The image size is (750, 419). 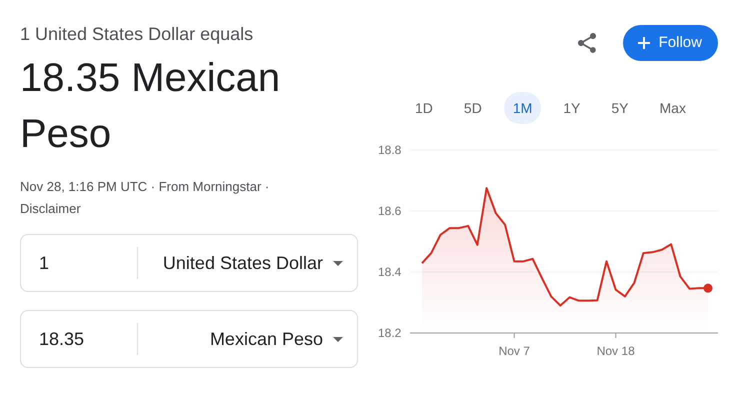 What do you see at coordinates (390, 211) in the screenshot?
I see `y-tick-label: 18.6` at bounding box center [390, 211].